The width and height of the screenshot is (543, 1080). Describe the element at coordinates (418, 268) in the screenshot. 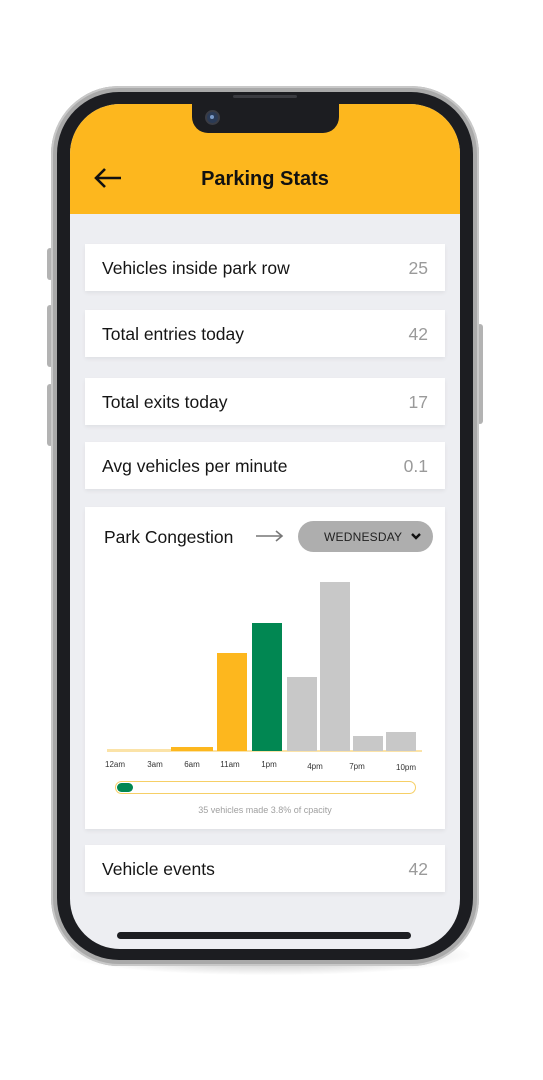

I see `stat-value: 25` at that location.